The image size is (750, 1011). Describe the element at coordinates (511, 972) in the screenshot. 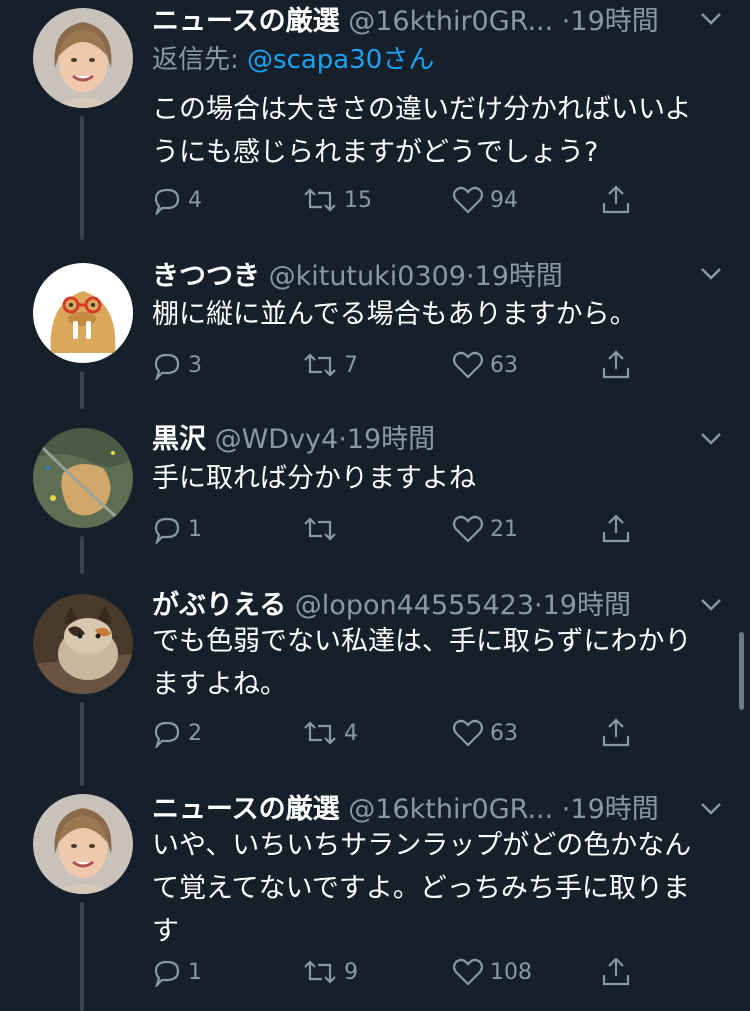

I see `like-count: 108` at that location.